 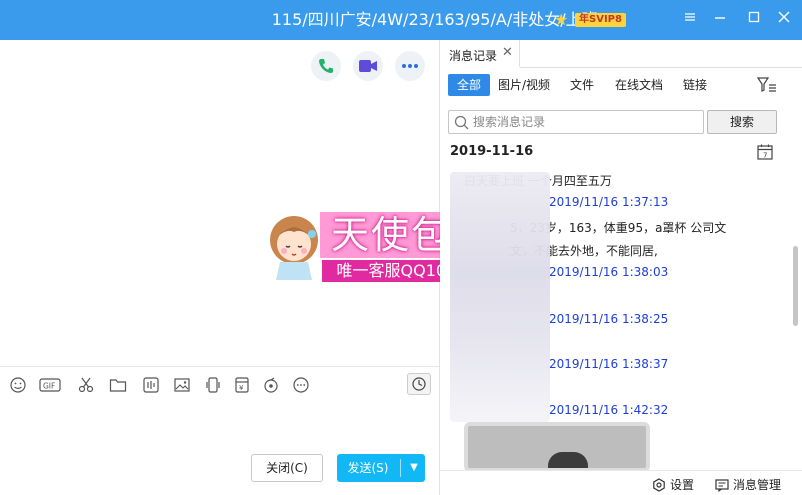 I want to click on cartoon-girl-icon, so click(x=294, y=248).